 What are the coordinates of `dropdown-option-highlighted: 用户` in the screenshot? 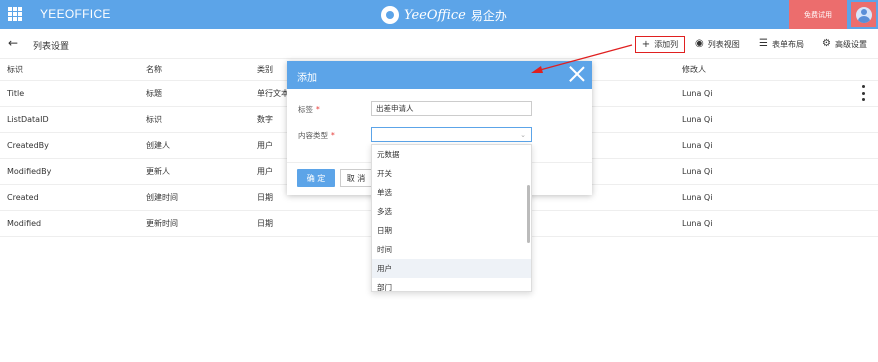 It's located at (451, 268).